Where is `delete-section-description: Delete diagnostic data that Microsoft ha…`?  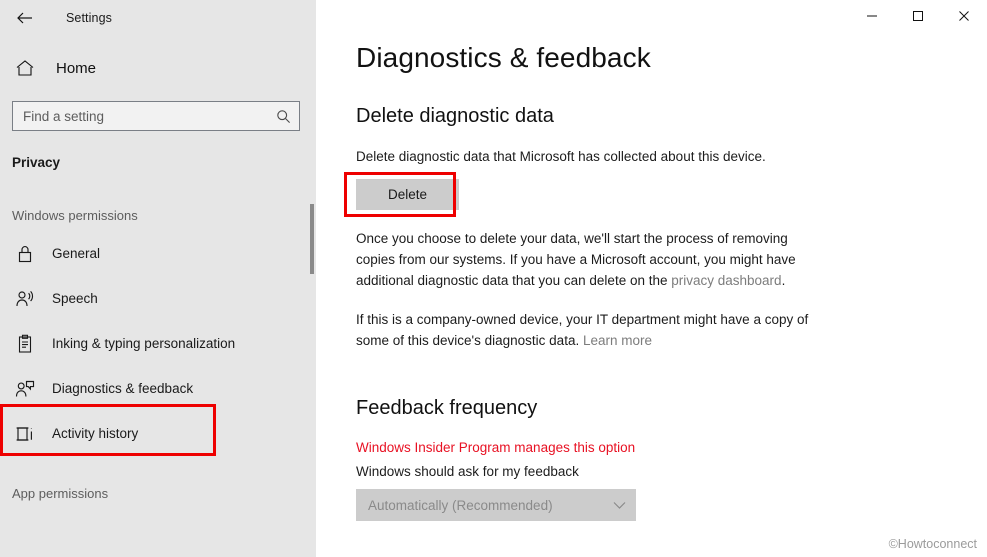
delete-section-description: Delete diagnostic data that Microsoft ha… is located at coordinates (561, 156).